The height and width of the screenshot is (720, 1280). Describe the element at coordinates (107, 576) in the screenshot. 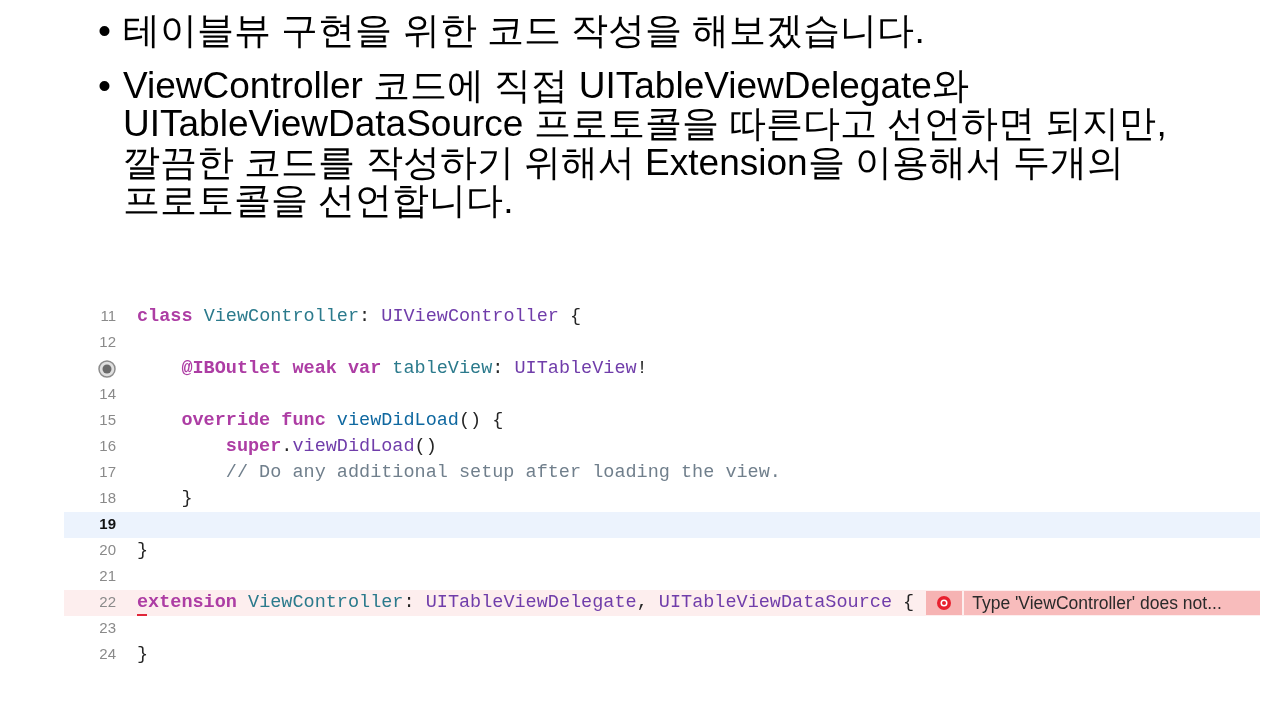

I see `line-number: 21` at that location.